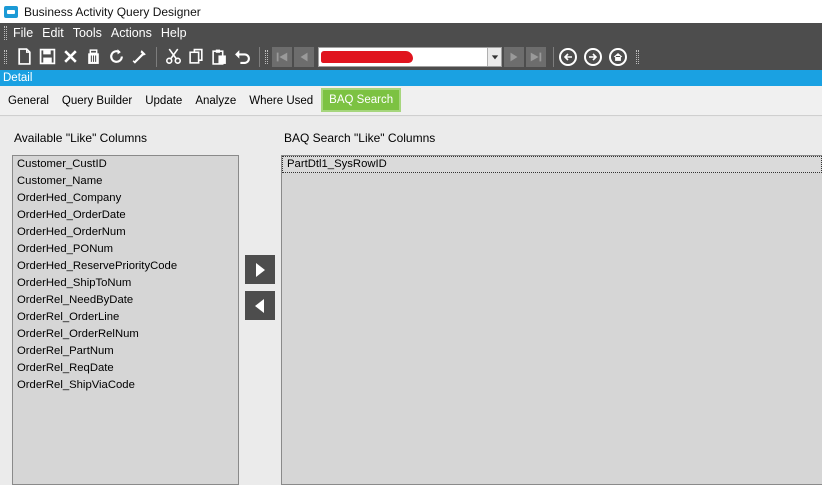 The image size is (822, 485). What do you see at coordinates (360, 138) in the screenshot?
I see `search-columns-label: BAQ Search "Like" Columns` at bounding box center [360, 138].